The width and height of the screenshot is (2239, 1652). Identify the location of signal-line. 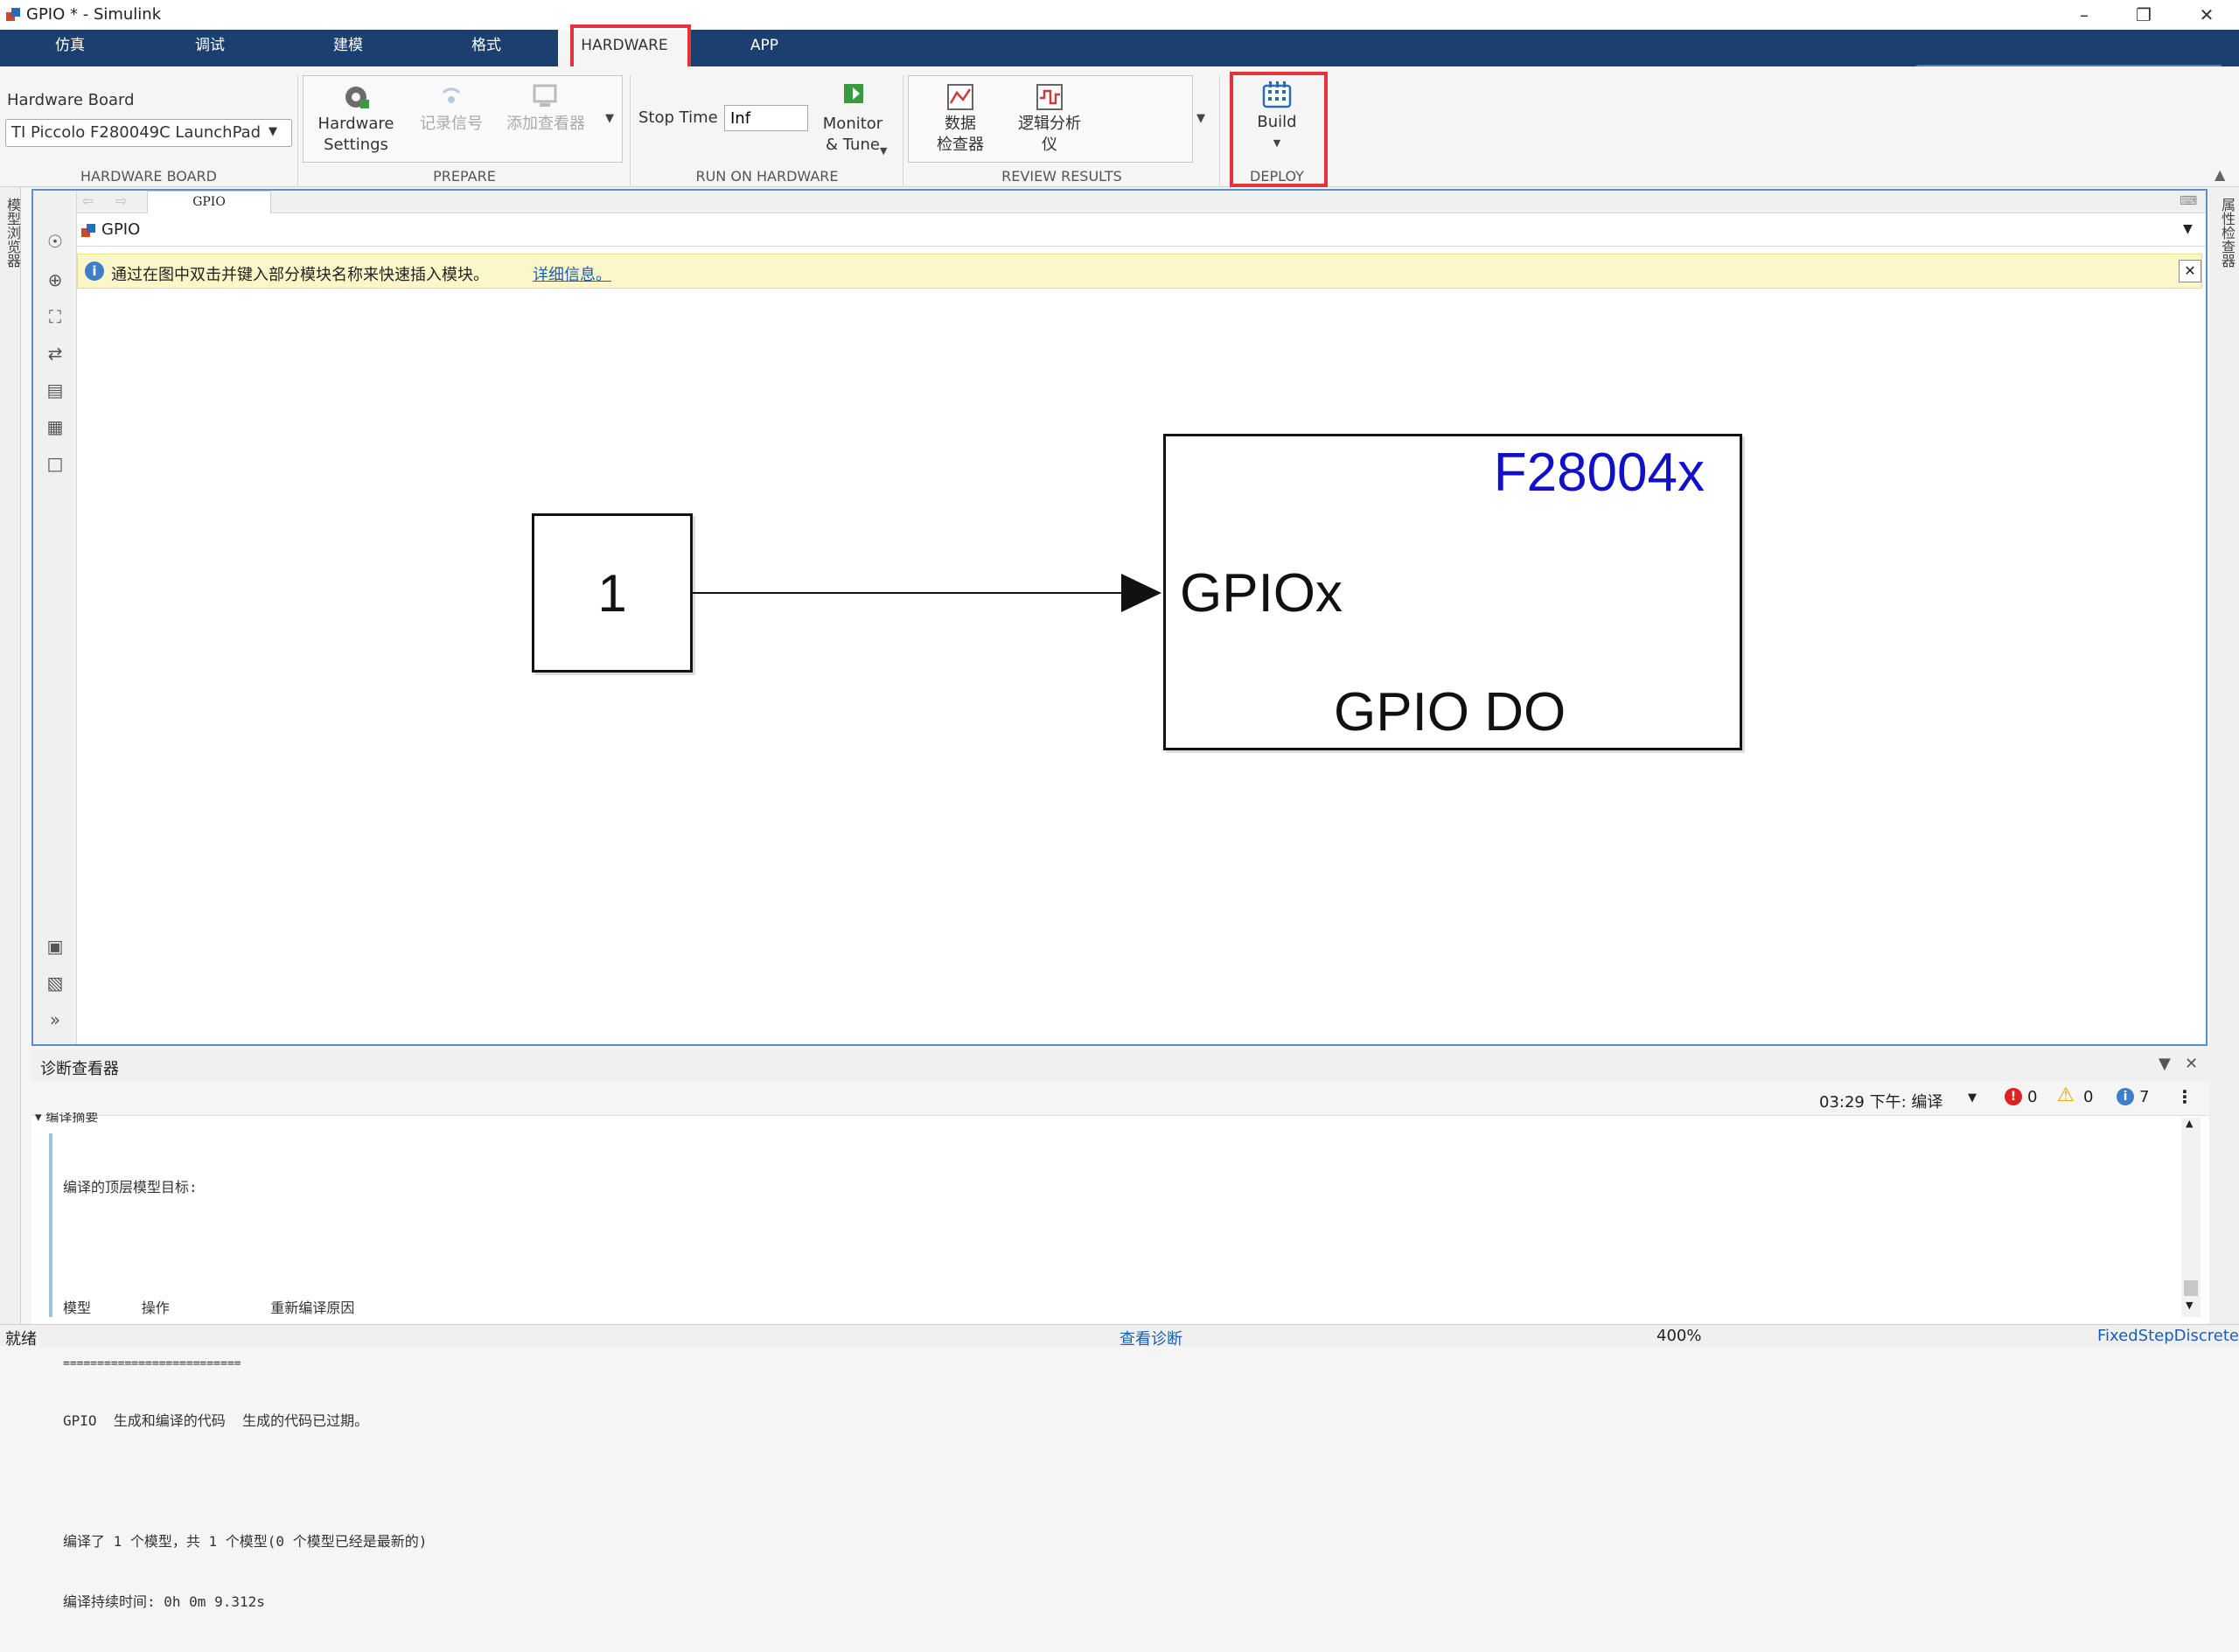
(929, 594).